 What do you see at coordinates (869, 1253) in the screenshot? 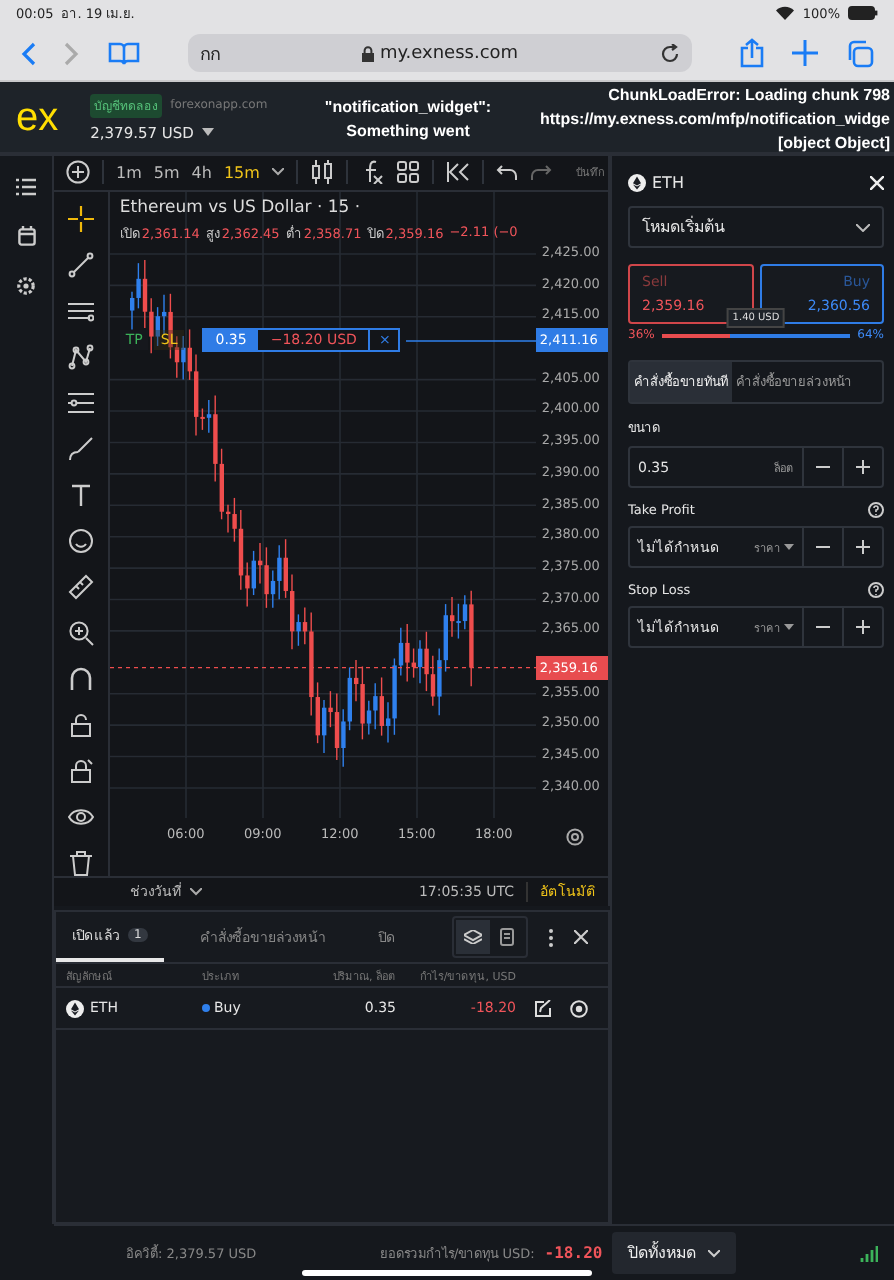
I see `signal-icon` at bounding box center [869, 1253].